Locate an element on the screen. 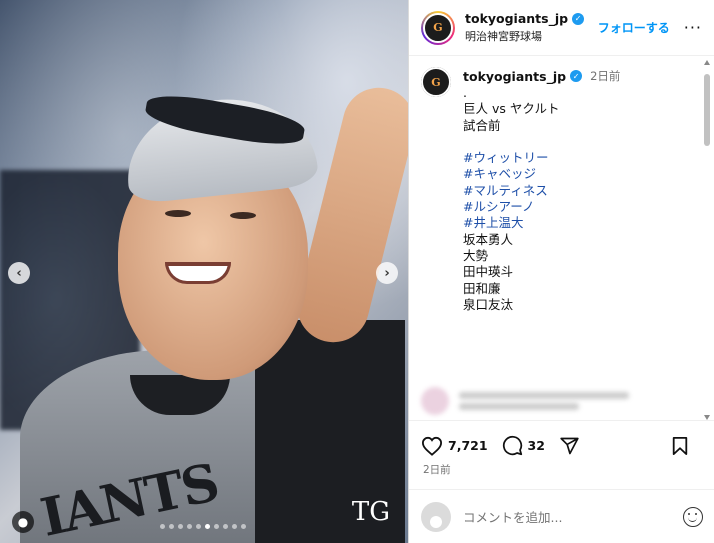 This screenshot has width=714, height=543. heart-icon is located at coordinates (432, 446).